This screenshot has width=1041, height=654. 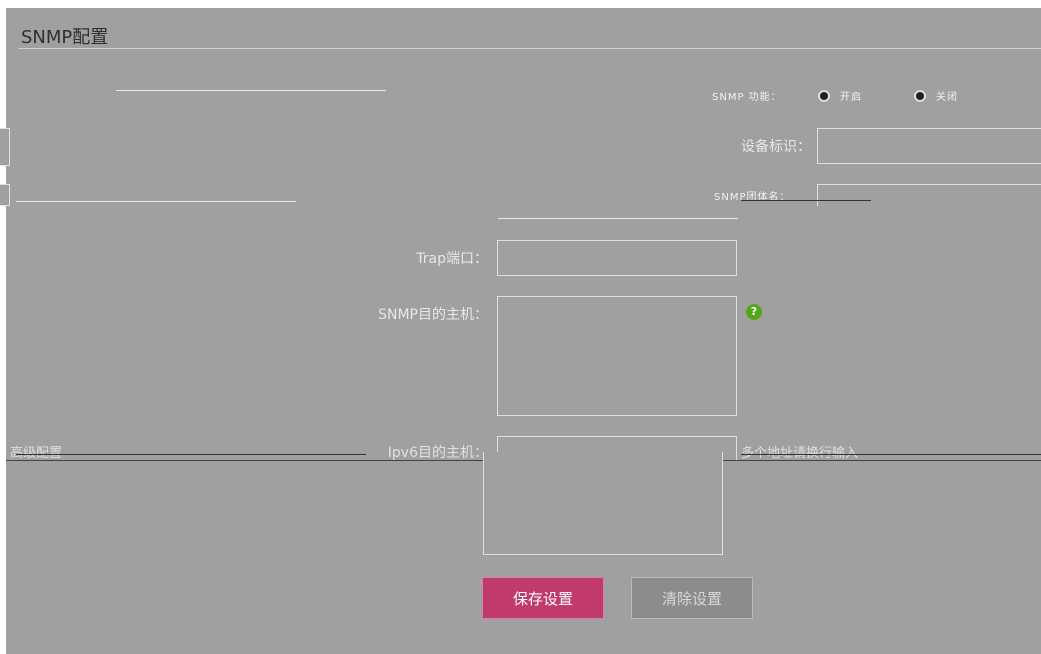 I want to click on extra-hint-text: 多个地址请换行输入, so click(x=800, y=453).